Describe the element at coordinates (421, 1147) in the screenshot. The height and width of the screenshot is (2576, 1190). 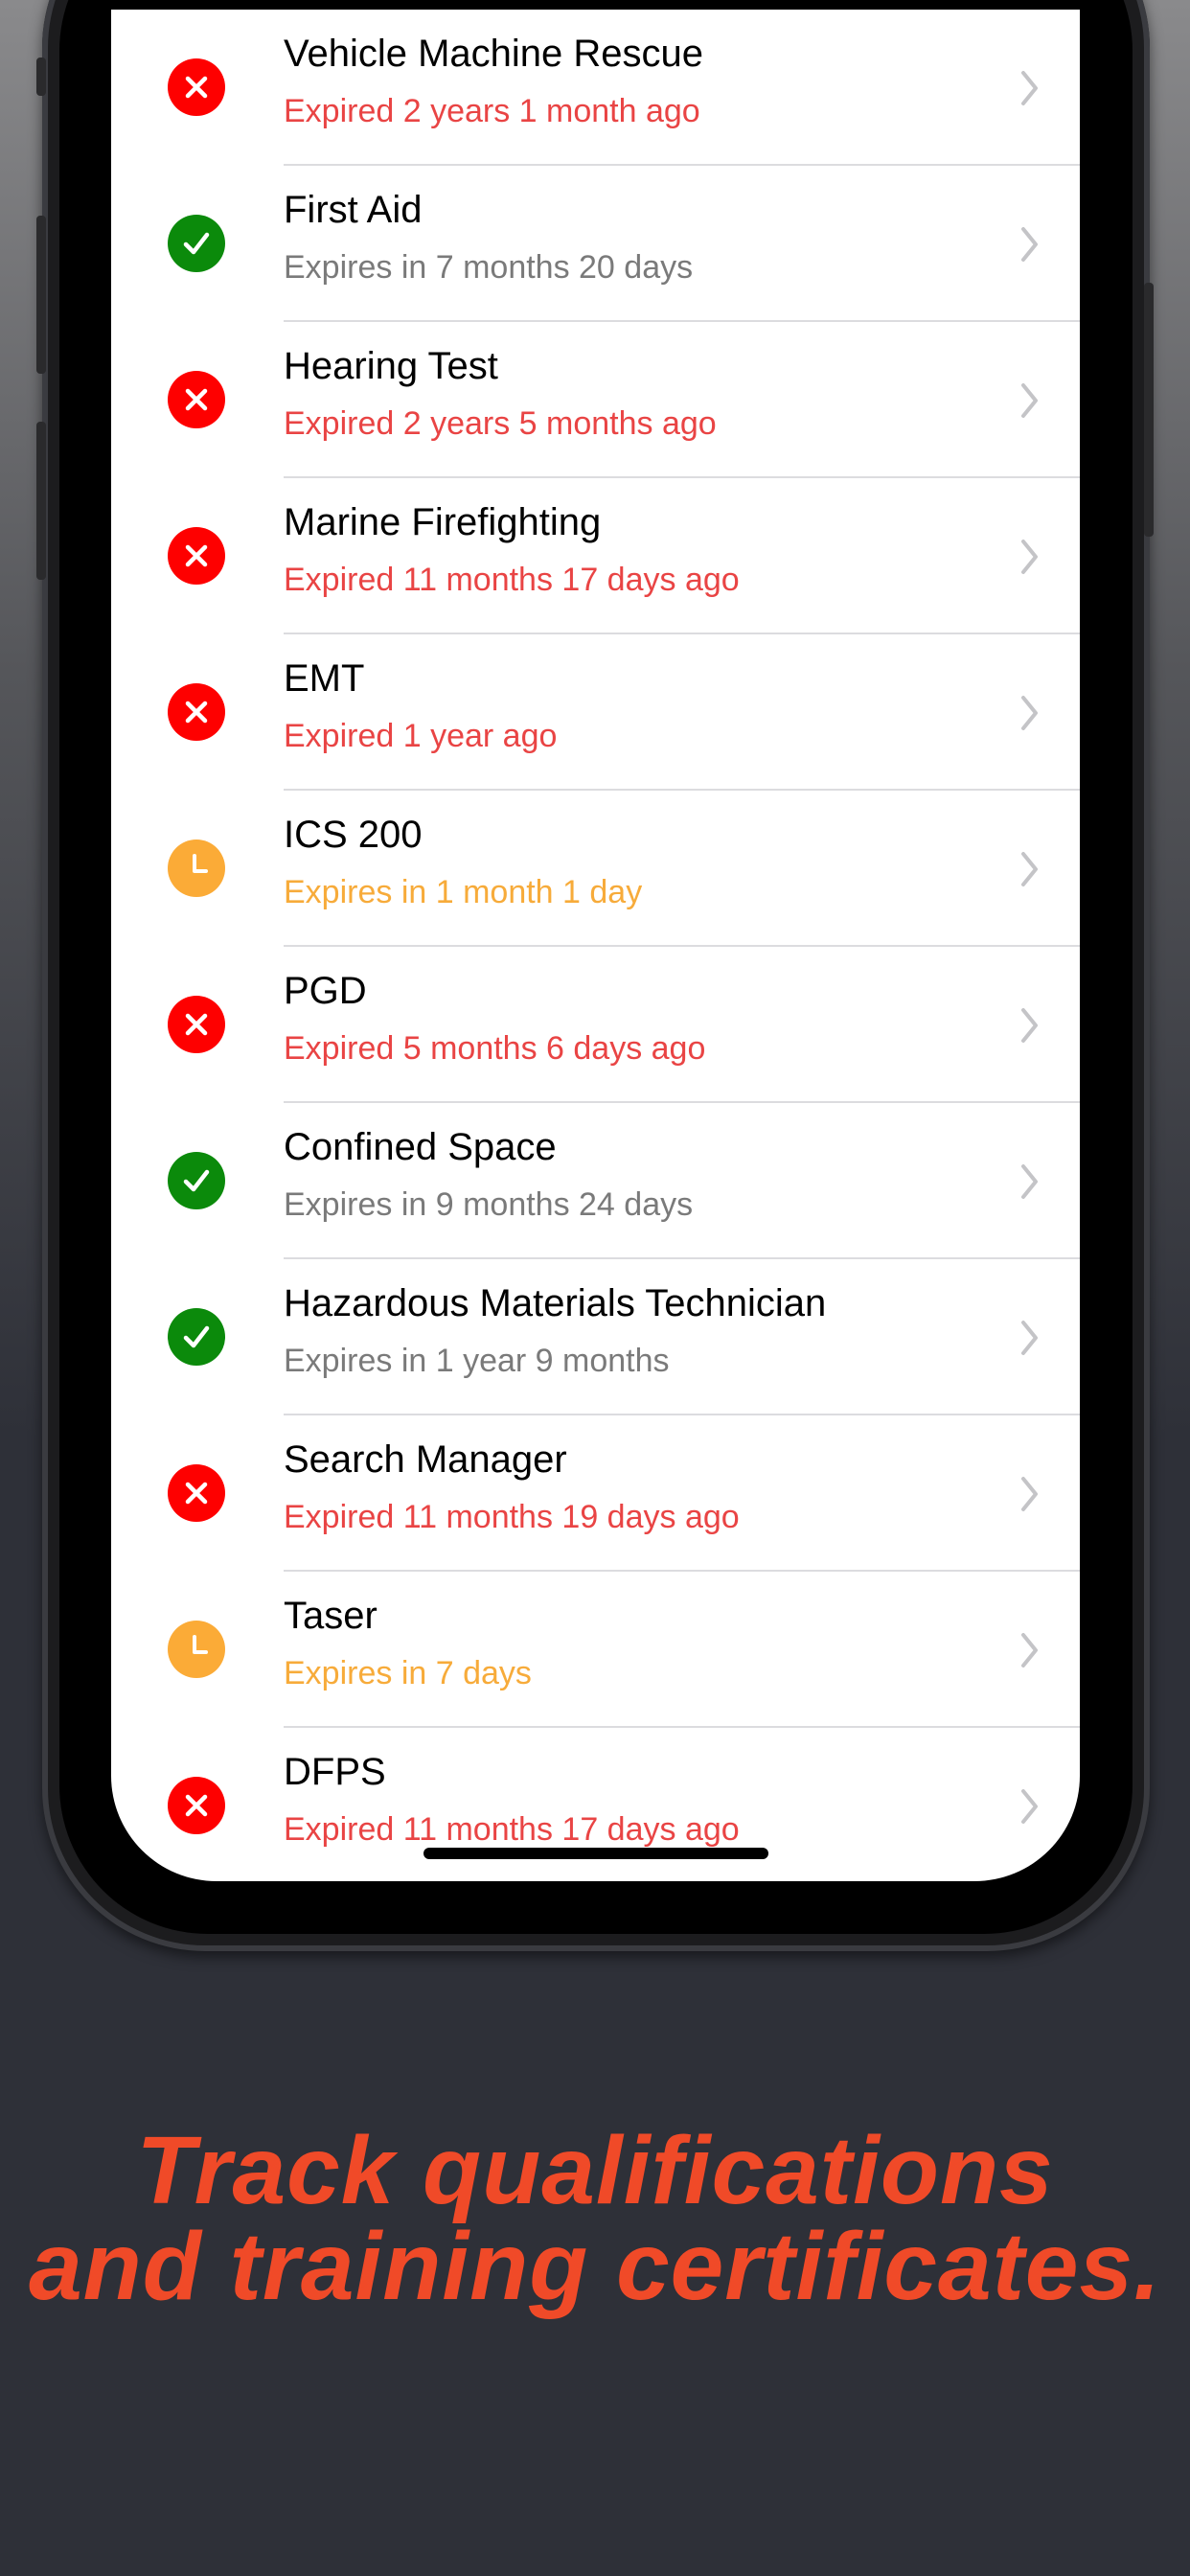
I see `item-title: Confined Space` at that location.